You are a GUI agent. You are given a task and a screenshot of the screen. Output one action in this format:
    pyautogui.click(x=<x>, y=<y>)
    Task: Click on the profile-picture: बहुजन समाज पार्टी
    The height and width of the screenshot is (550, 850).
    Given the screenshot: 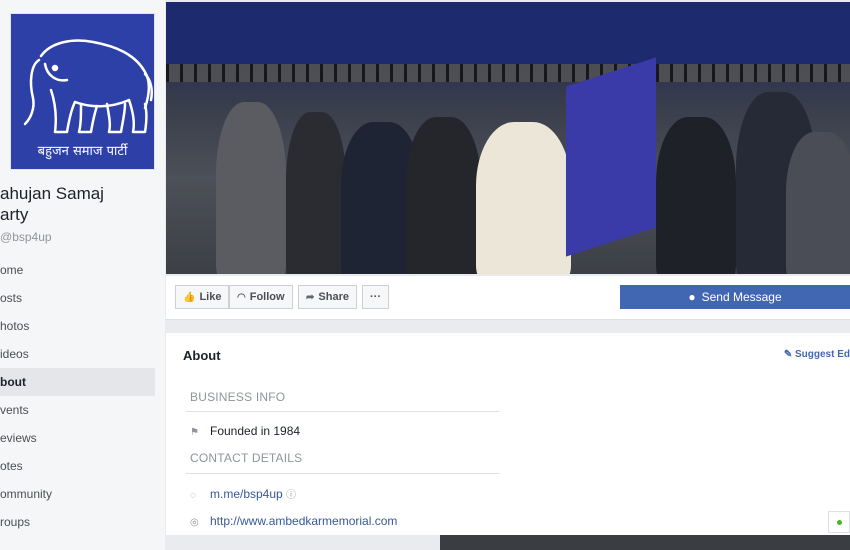 What is the action you would take?
    pyautogui.click(x=82, y=91)
    